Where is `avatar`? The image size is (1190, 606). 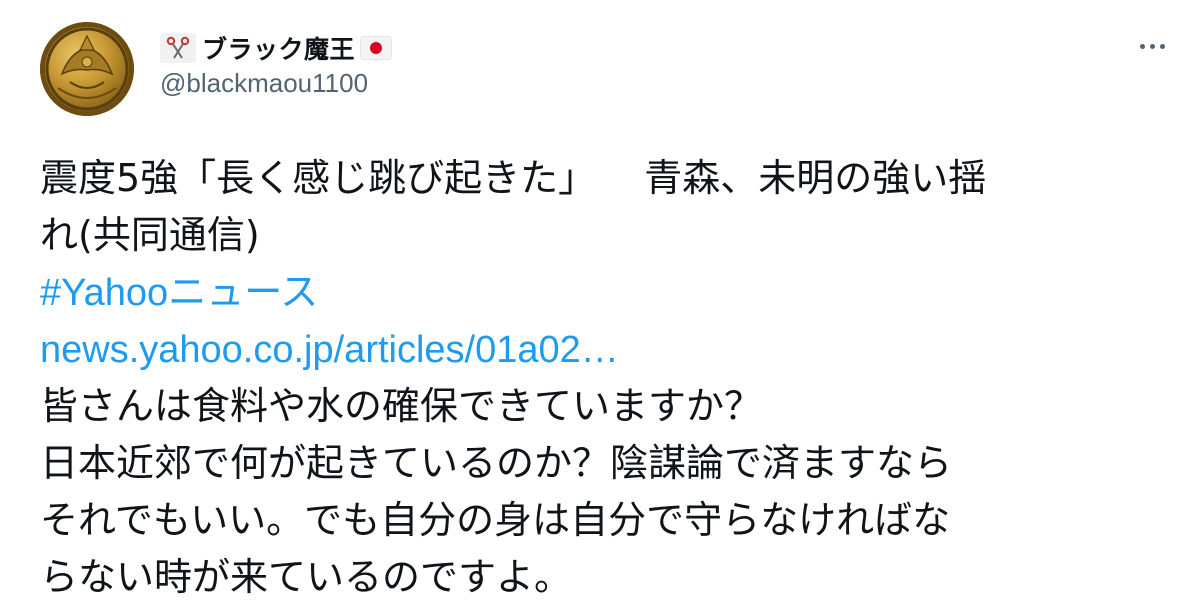
avatar is located at coordinates (87, 69).